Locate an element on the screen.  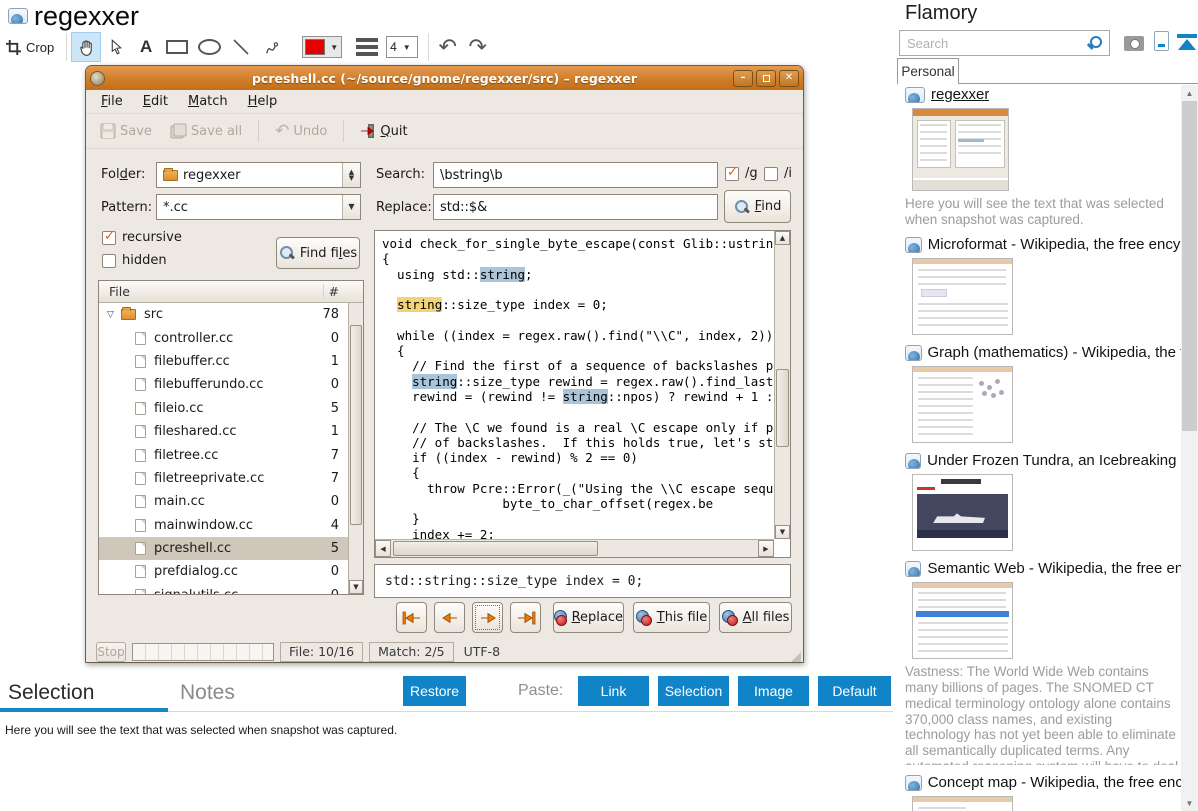
quit-button: Quit is located at coordinates (383, 131).